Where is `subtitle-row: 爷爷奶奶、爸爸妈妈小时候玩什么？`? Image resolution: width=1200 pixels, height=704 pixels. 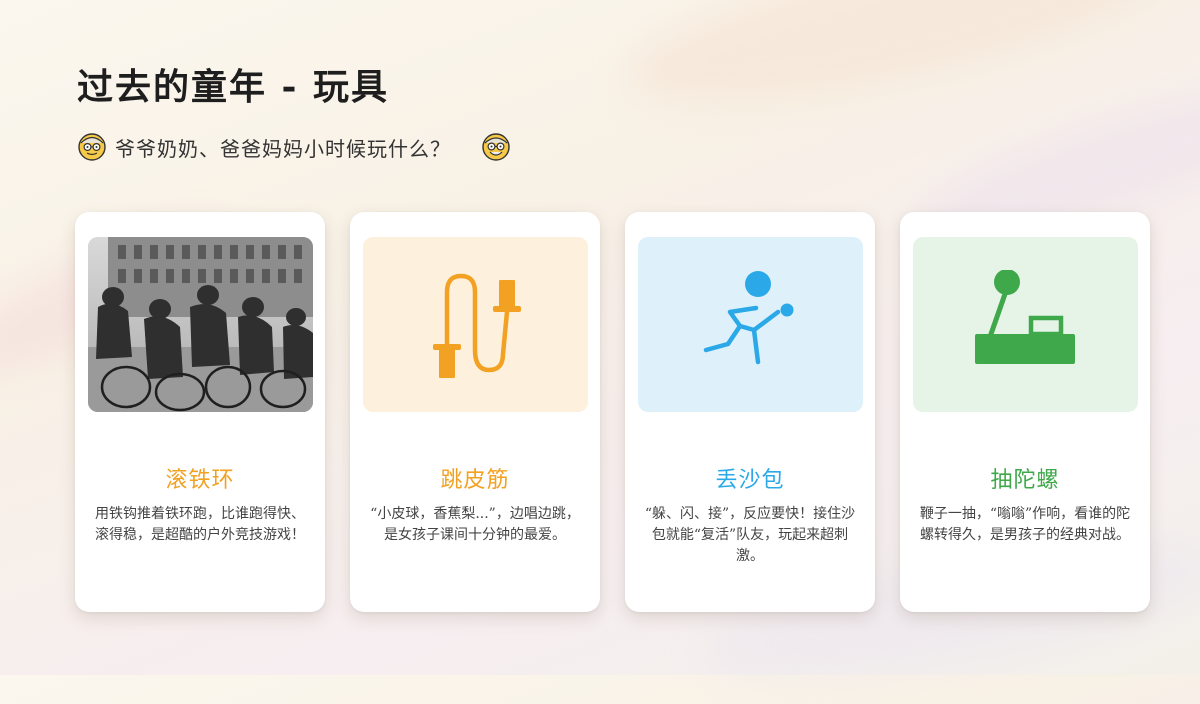
subtitle-row: 爷爷奶奶、爸爸妈妈小时候玩什么？ is located at coordinates (294, 147).